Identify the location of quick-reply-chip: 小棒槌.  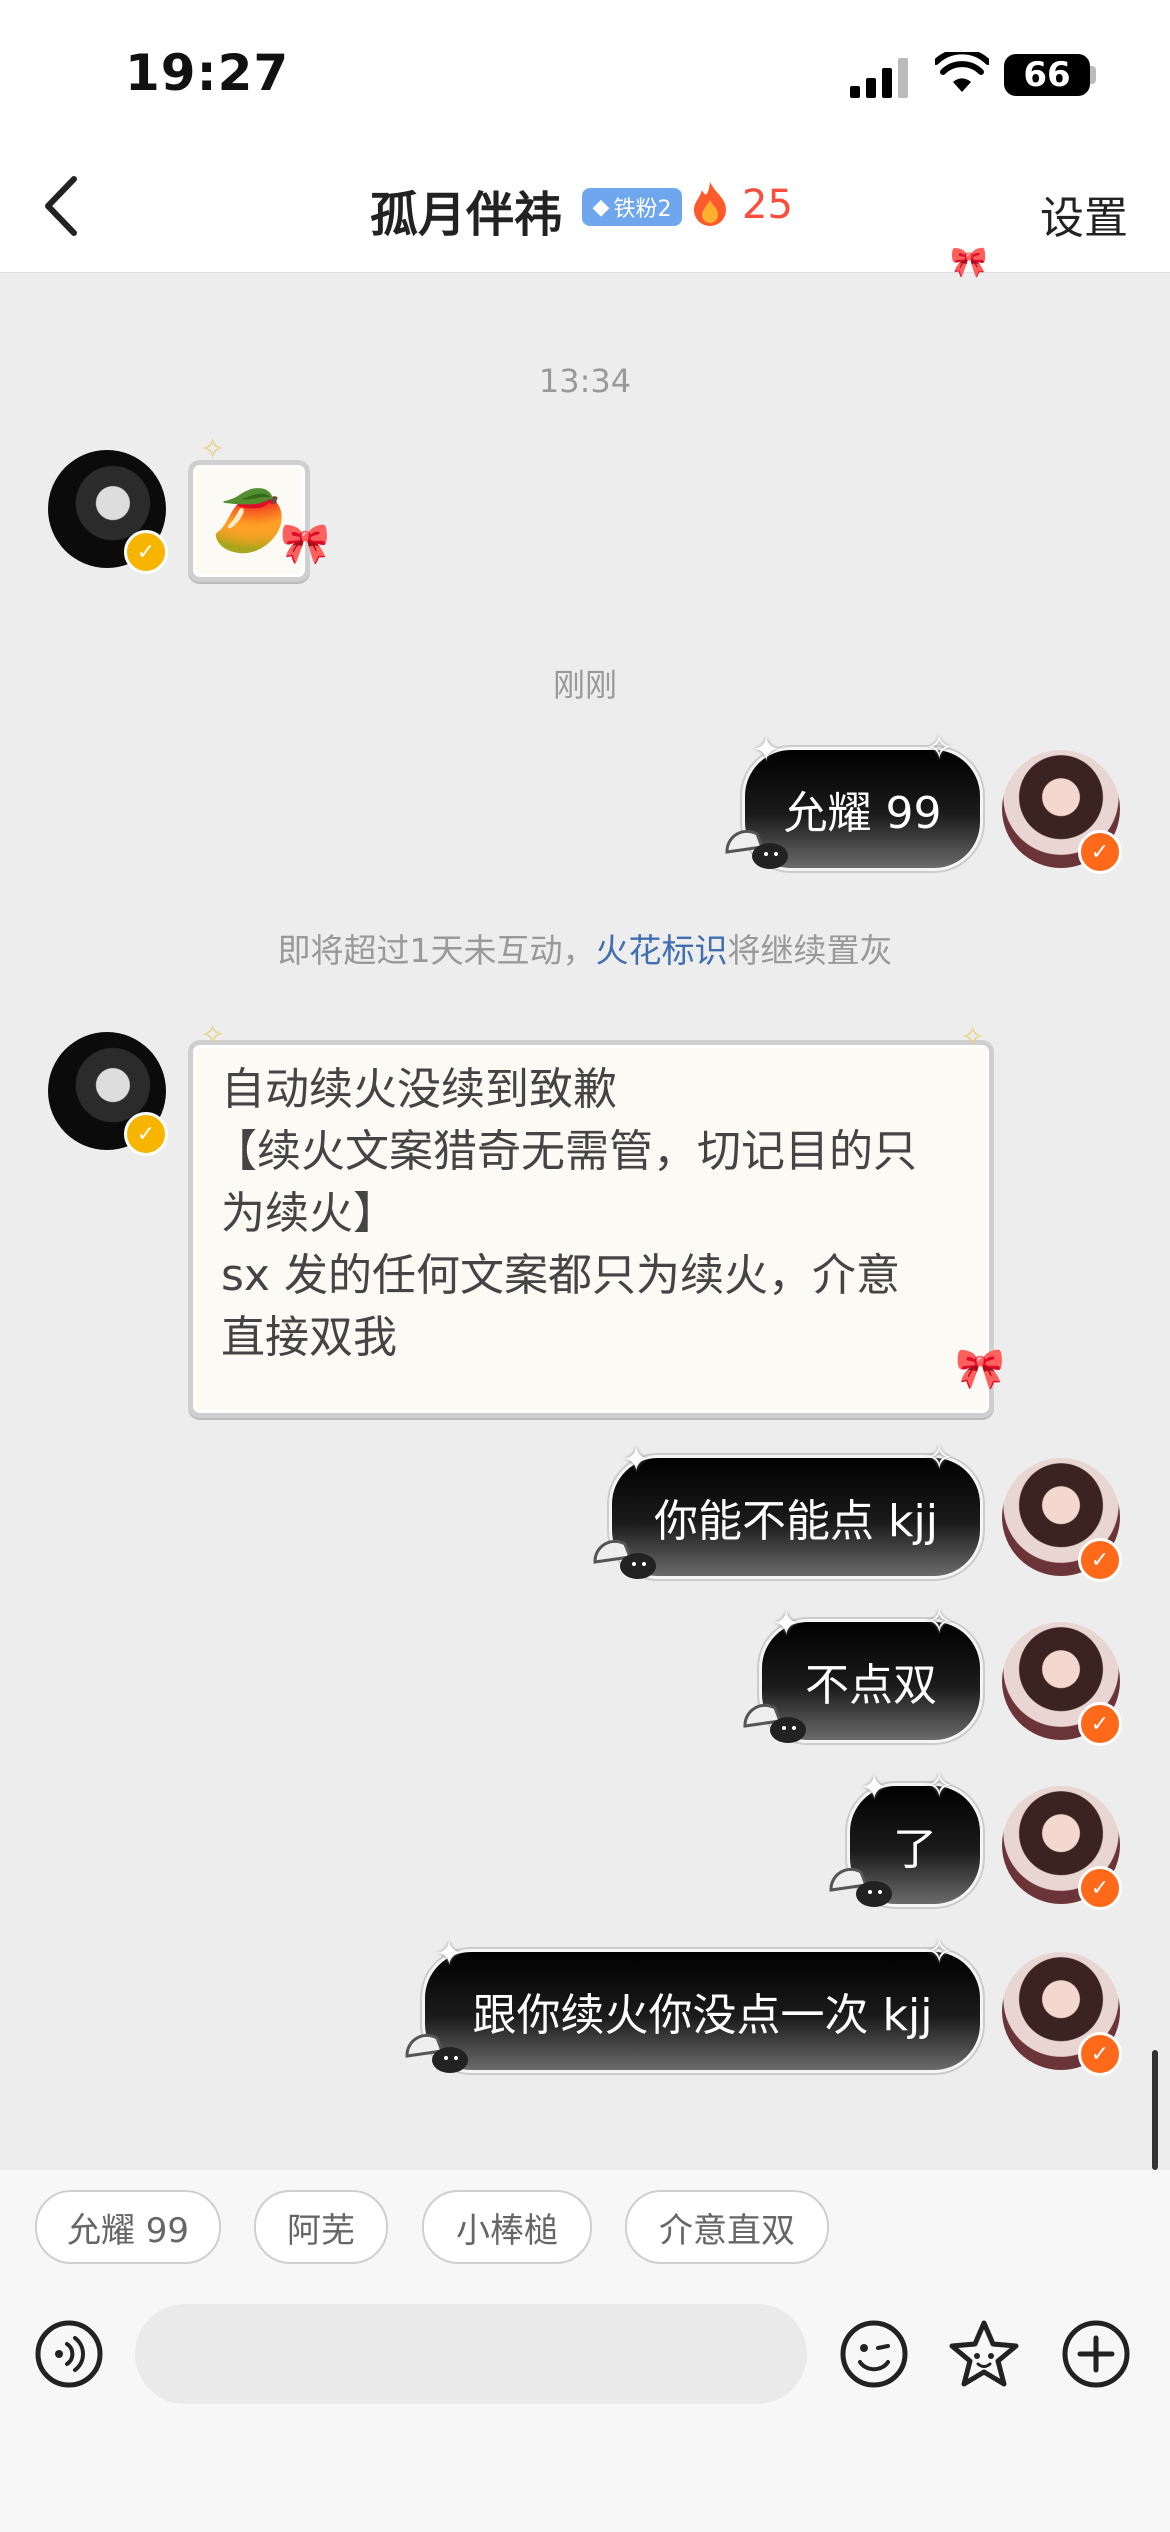
(507, 2227).